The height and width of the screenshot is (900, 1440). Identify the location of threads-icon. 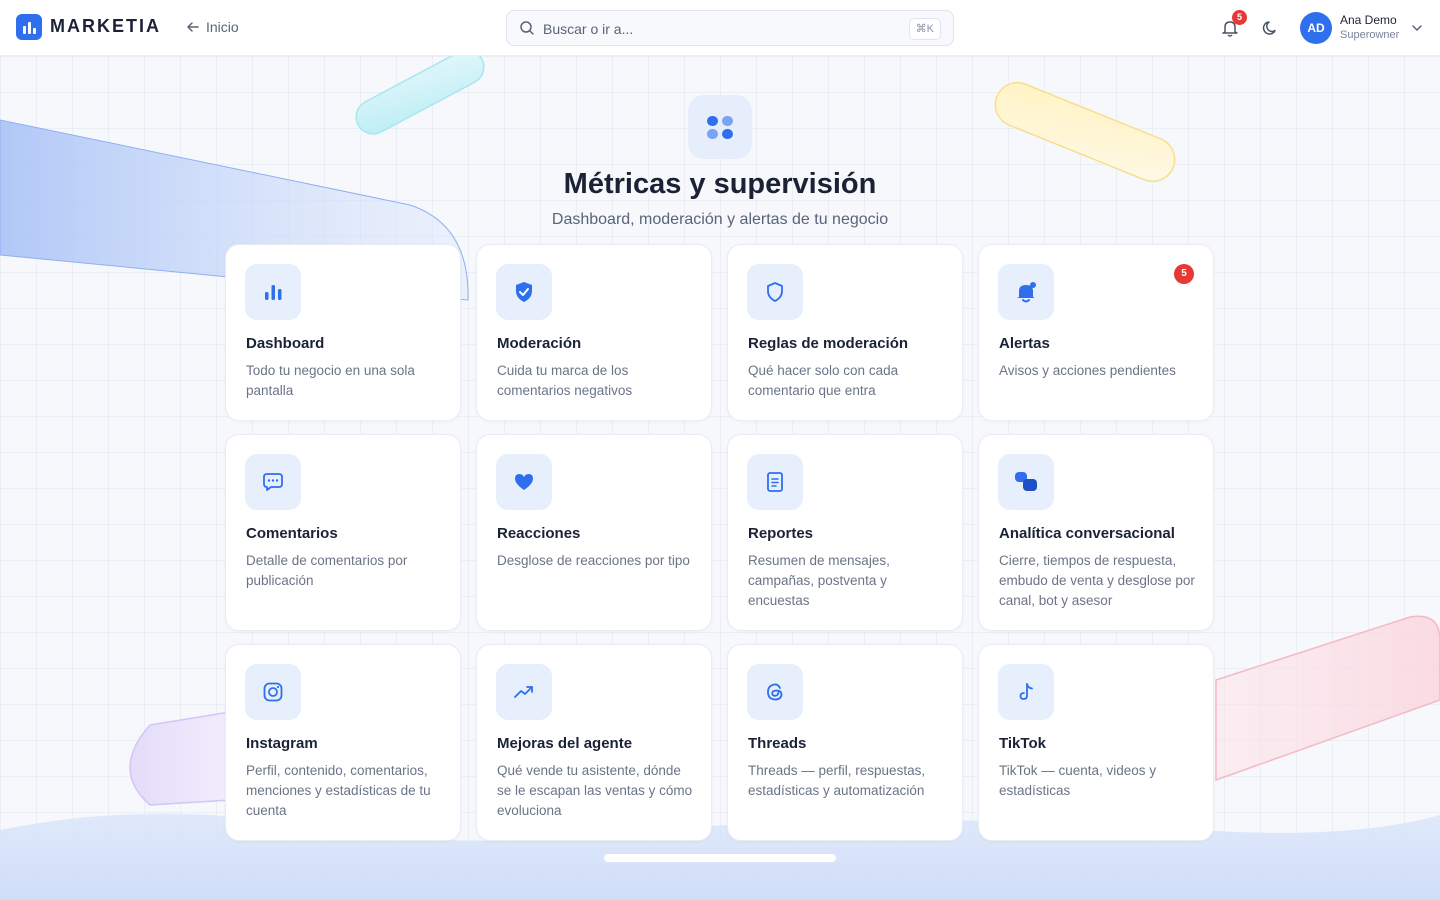
(775, 692).